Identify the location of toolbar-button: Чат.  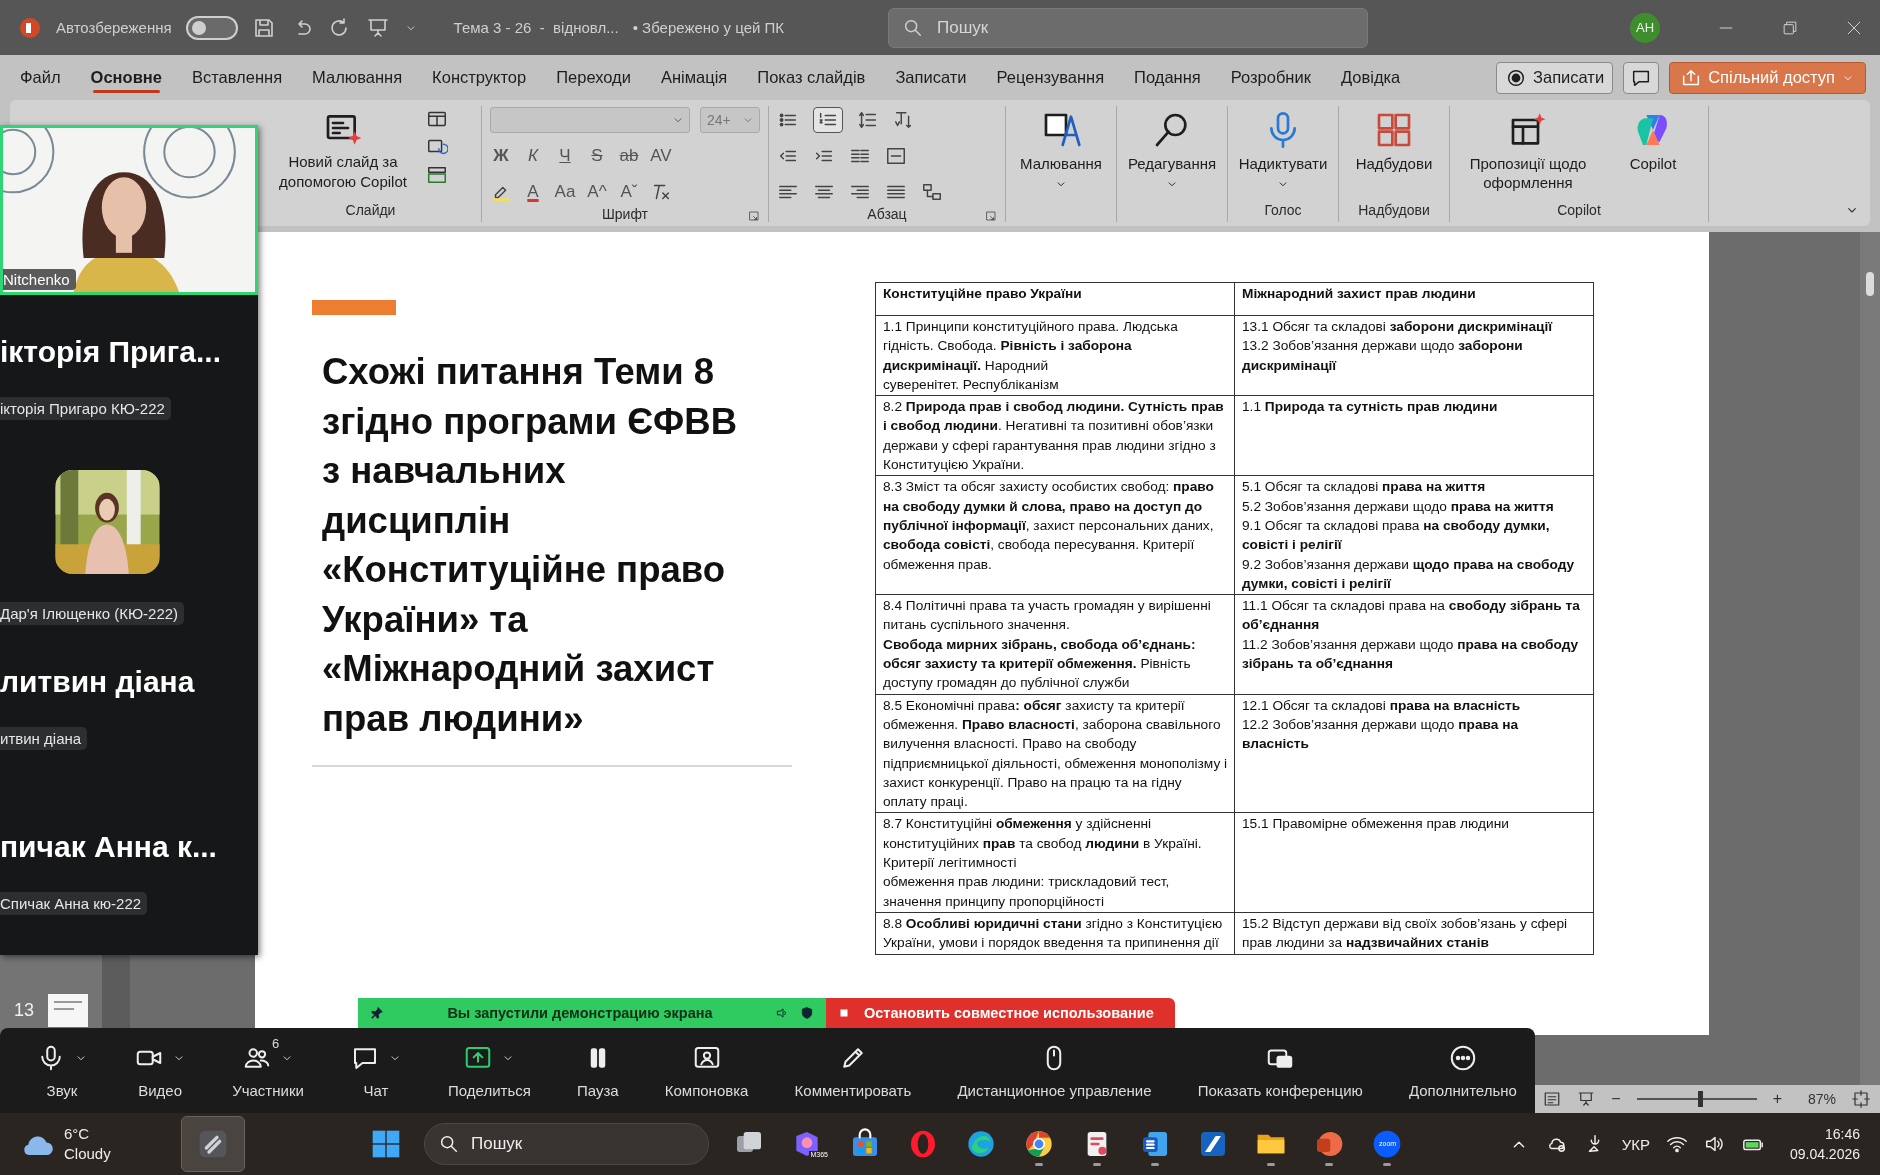
(375, 1070).